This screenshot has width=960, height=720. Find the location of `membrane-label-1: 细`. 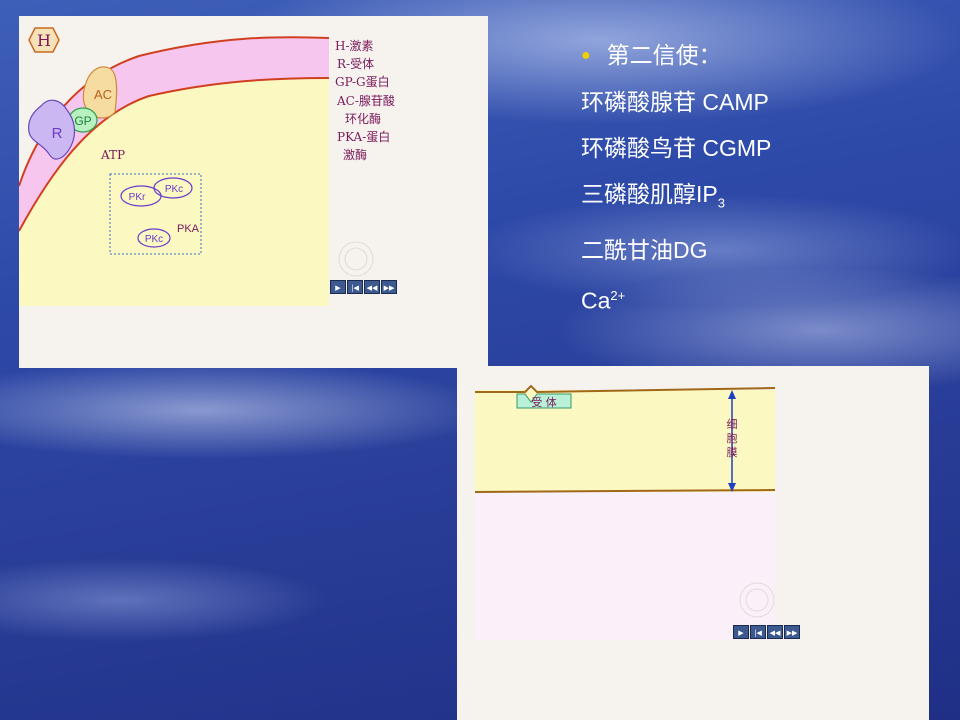

membrane-label-1: 细 is located at coordinates (732, 424).